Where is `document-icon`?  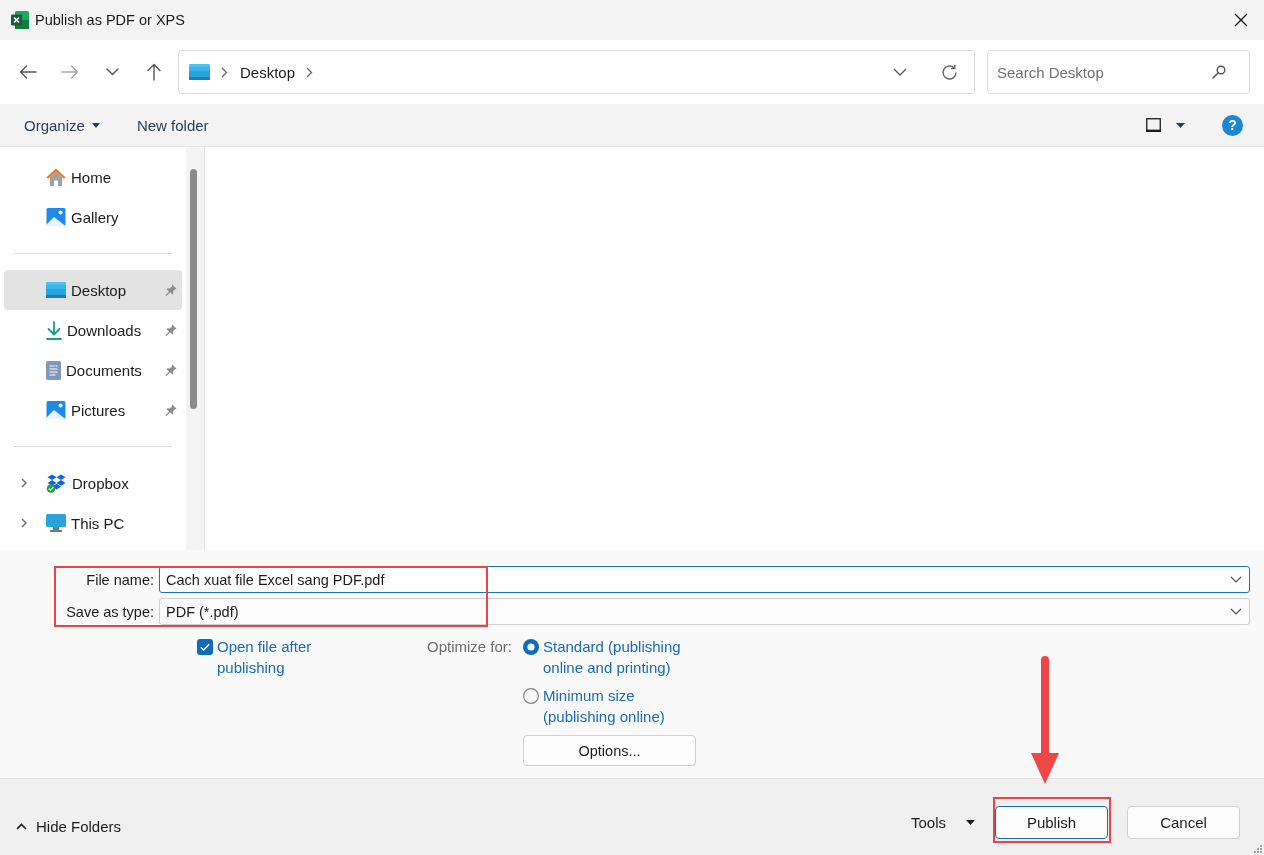
document-icon is located at coordinates (53, 370).